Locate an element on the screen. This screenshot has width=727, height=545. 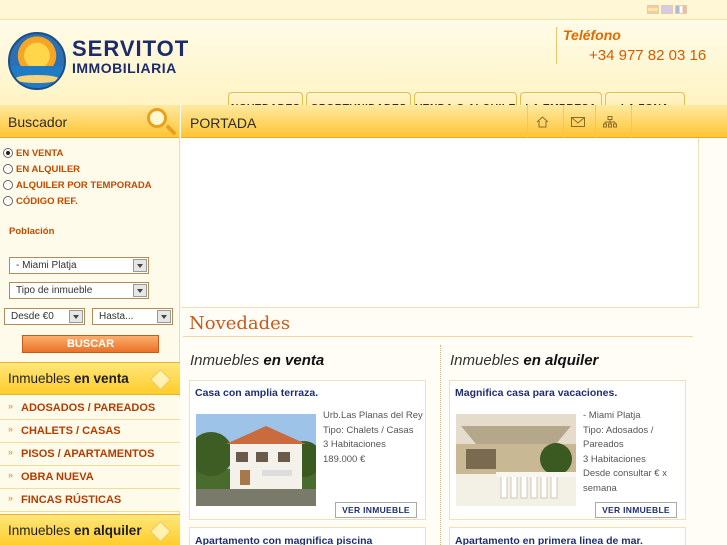
logo-icon is located at coordinates (37, 61).